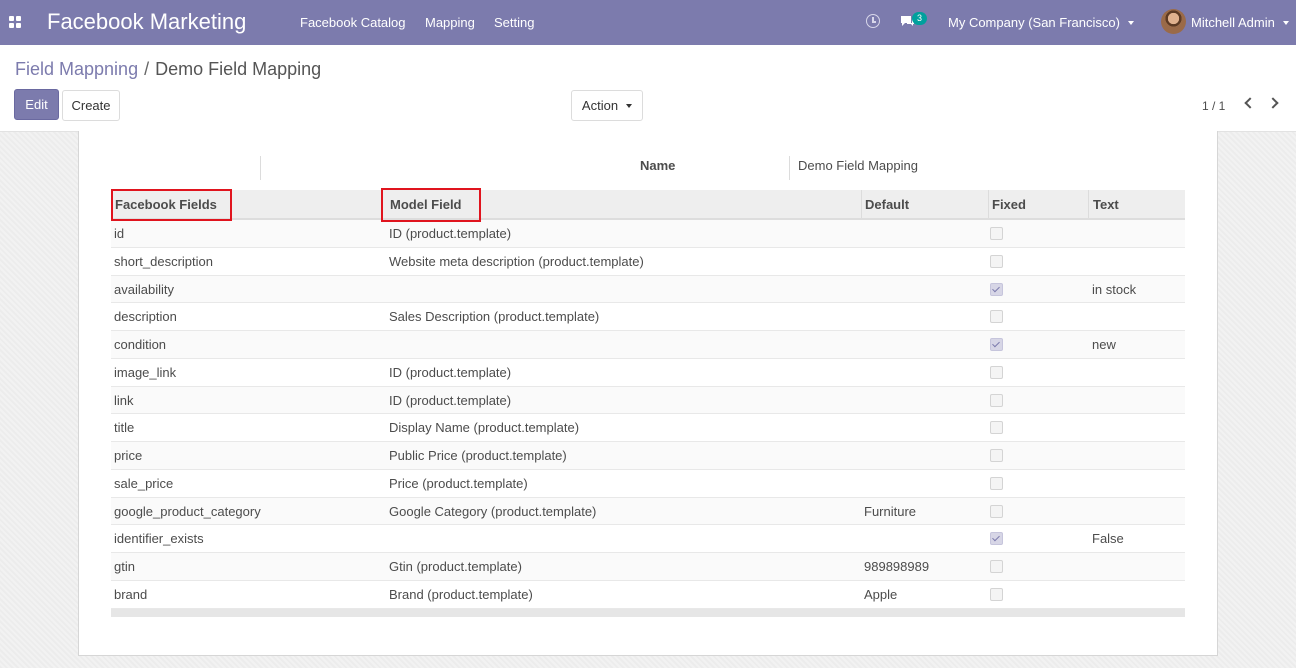 This screenshot has width=1296, height=668. What do you see at coordinates (1114, 289) in the screenshot?
I see `cell-text: in stock` at bounding box center [1114, 289].